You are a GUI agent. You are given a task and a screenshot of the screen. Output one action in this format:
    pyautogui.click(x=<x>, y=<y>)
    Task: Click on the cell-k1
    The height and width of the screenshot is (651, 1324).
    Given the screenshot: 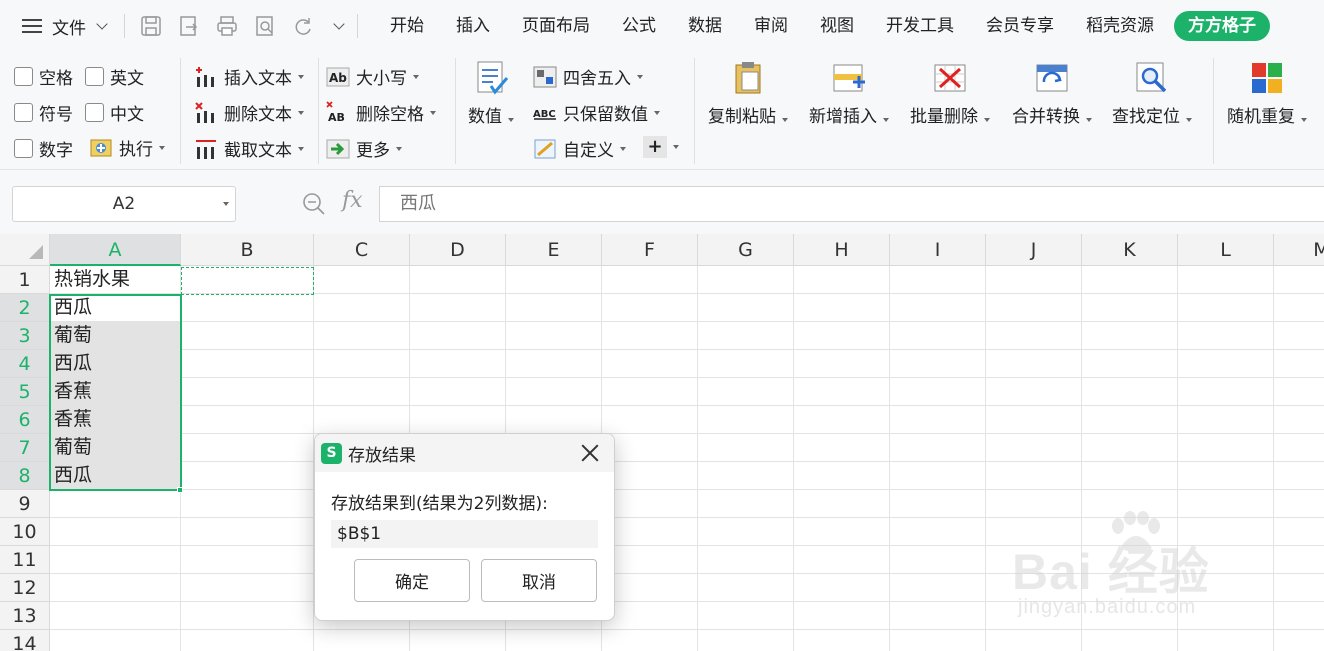 What is the action you would take?
    pyautogui.click(x=1130, y=280)
    